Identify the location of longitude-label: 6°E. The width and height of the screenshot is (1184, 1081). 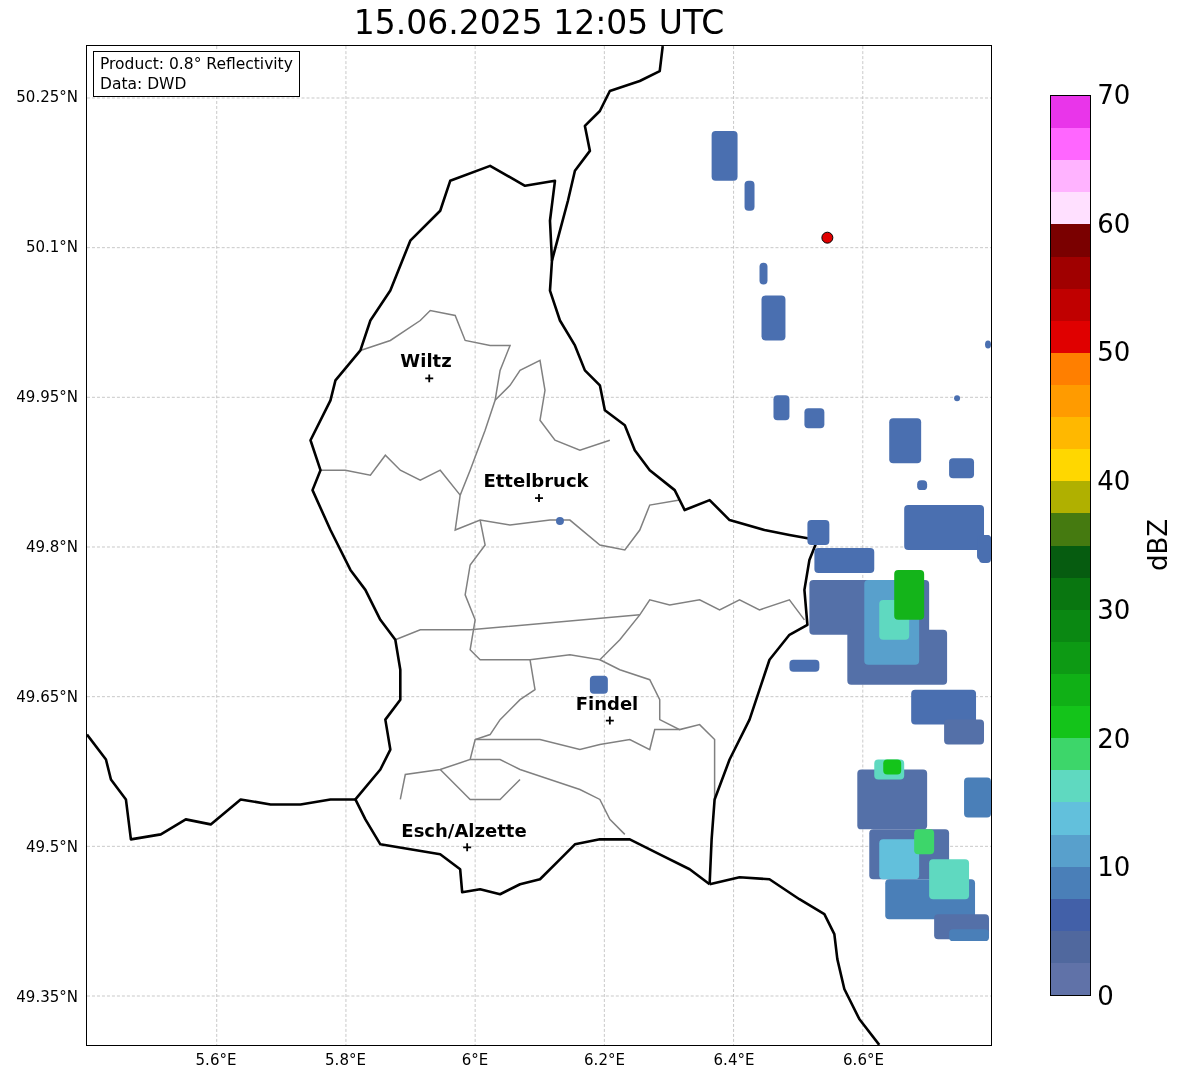
(475, 1060).